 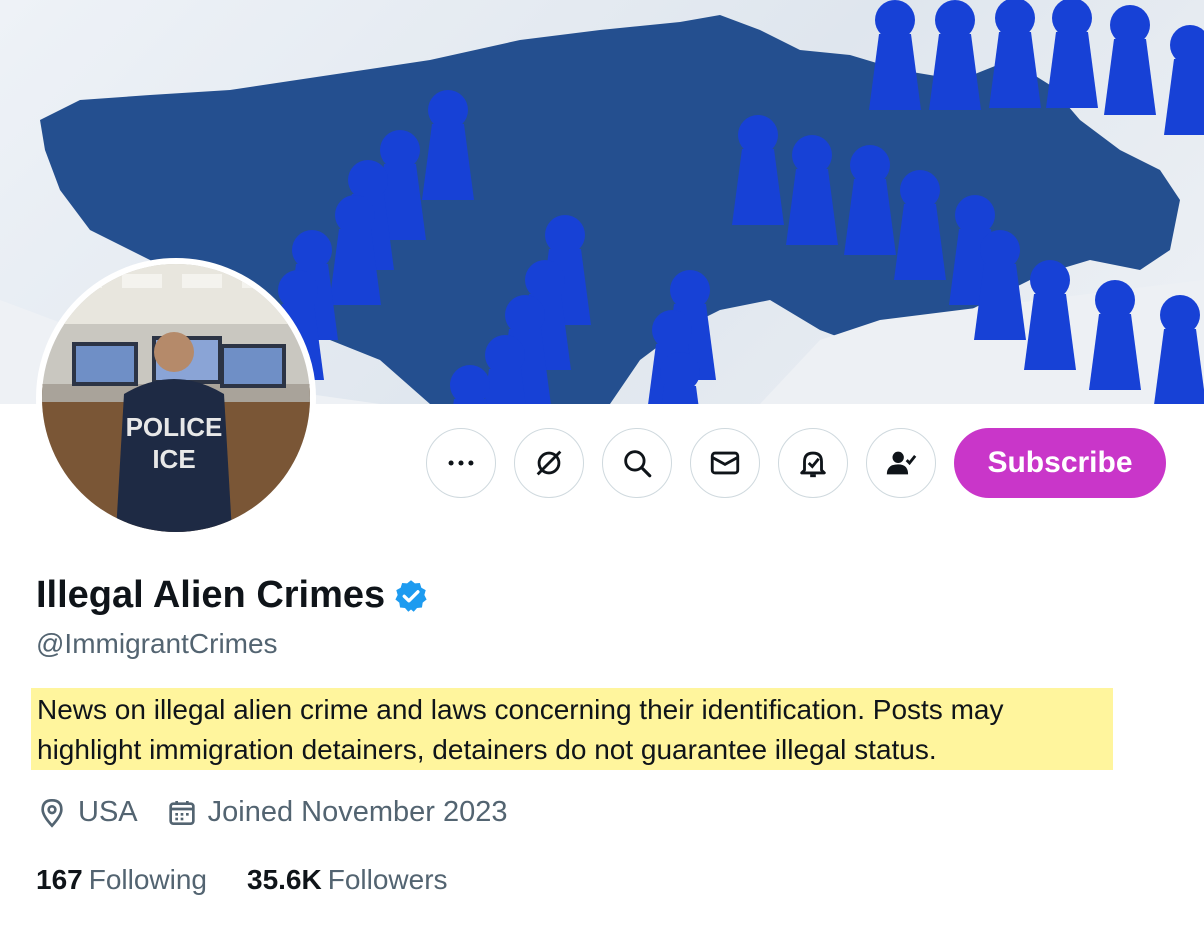 I want to click on message-button, so click(x=725, y=463).